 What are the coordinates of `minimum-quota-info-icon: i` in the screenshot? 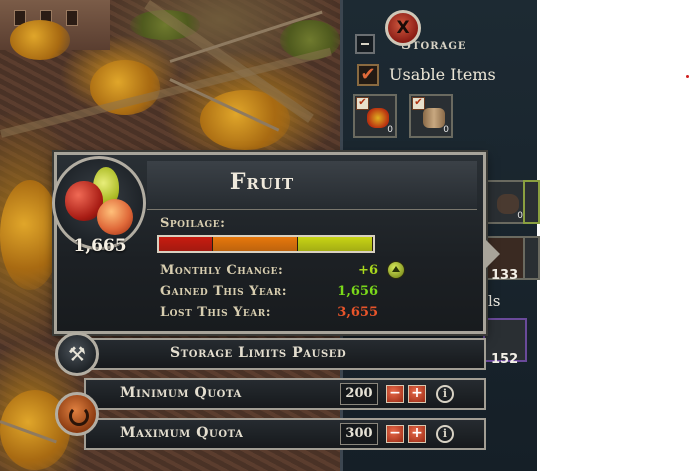 It's located at (445, 394).